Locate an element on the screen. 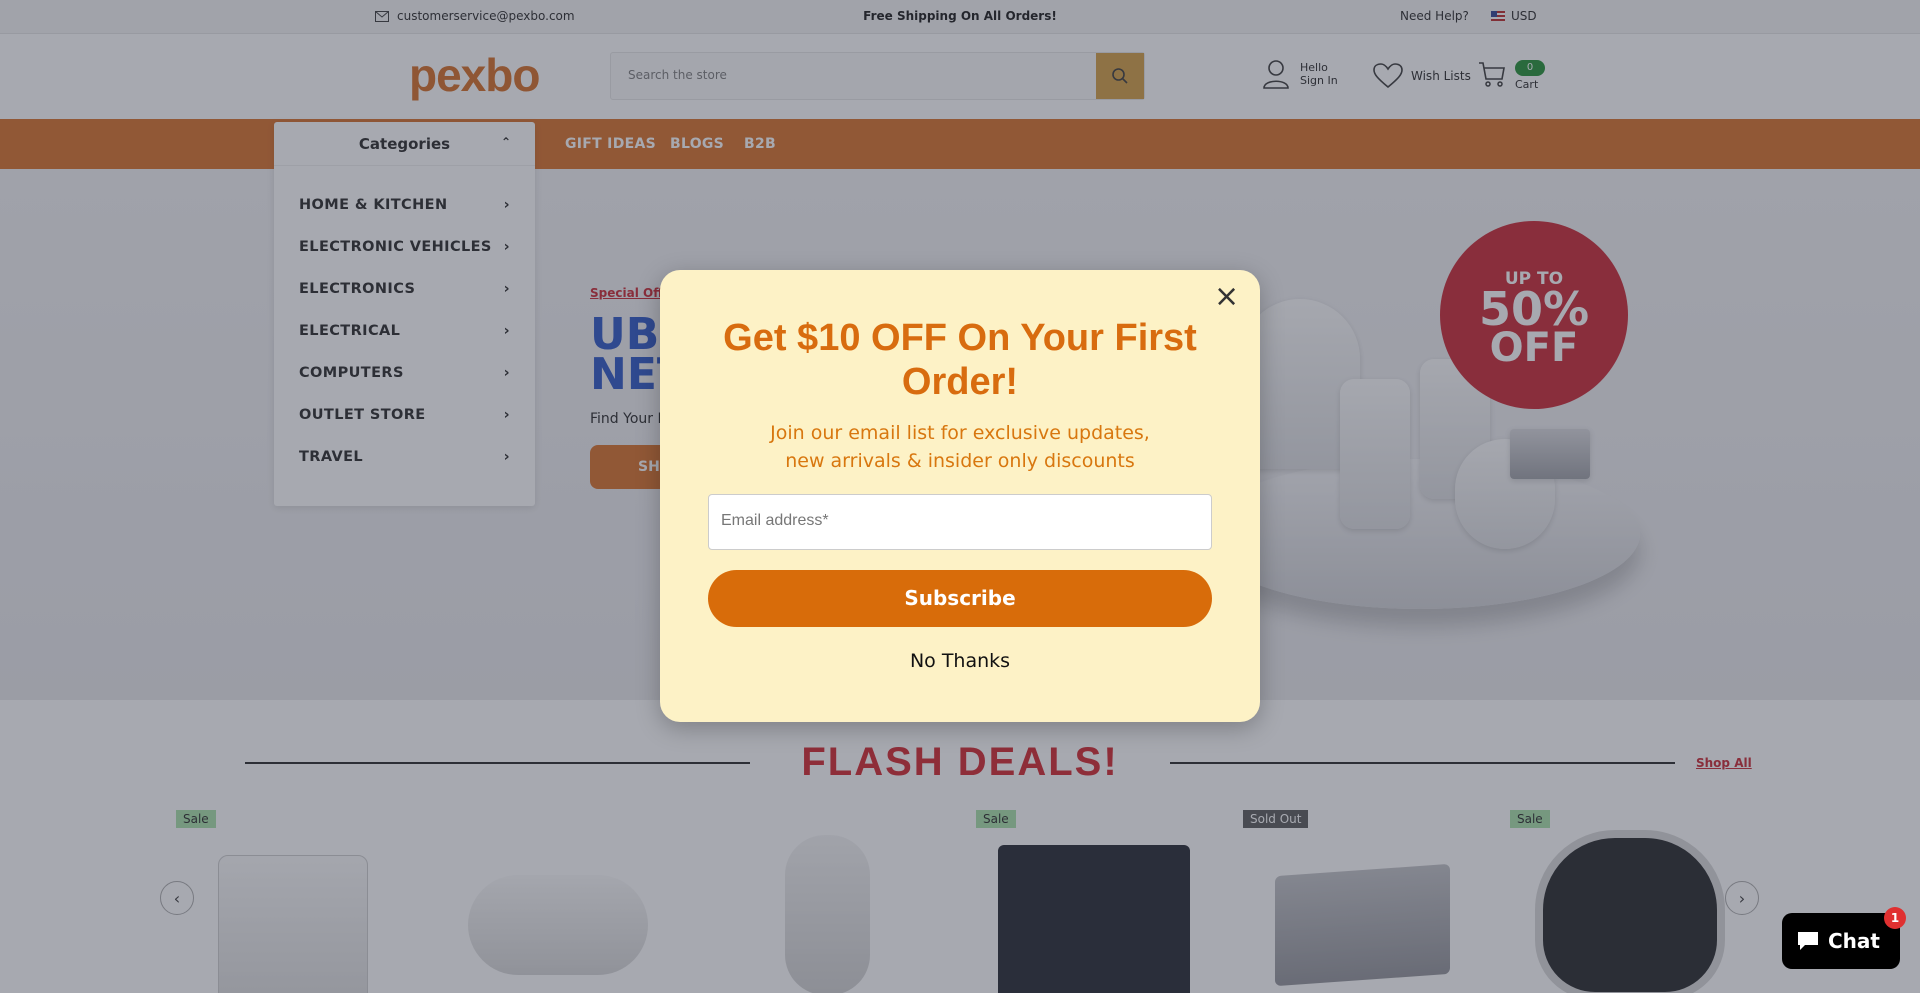  email-field: Email address* is located at coordinates (960, 522).